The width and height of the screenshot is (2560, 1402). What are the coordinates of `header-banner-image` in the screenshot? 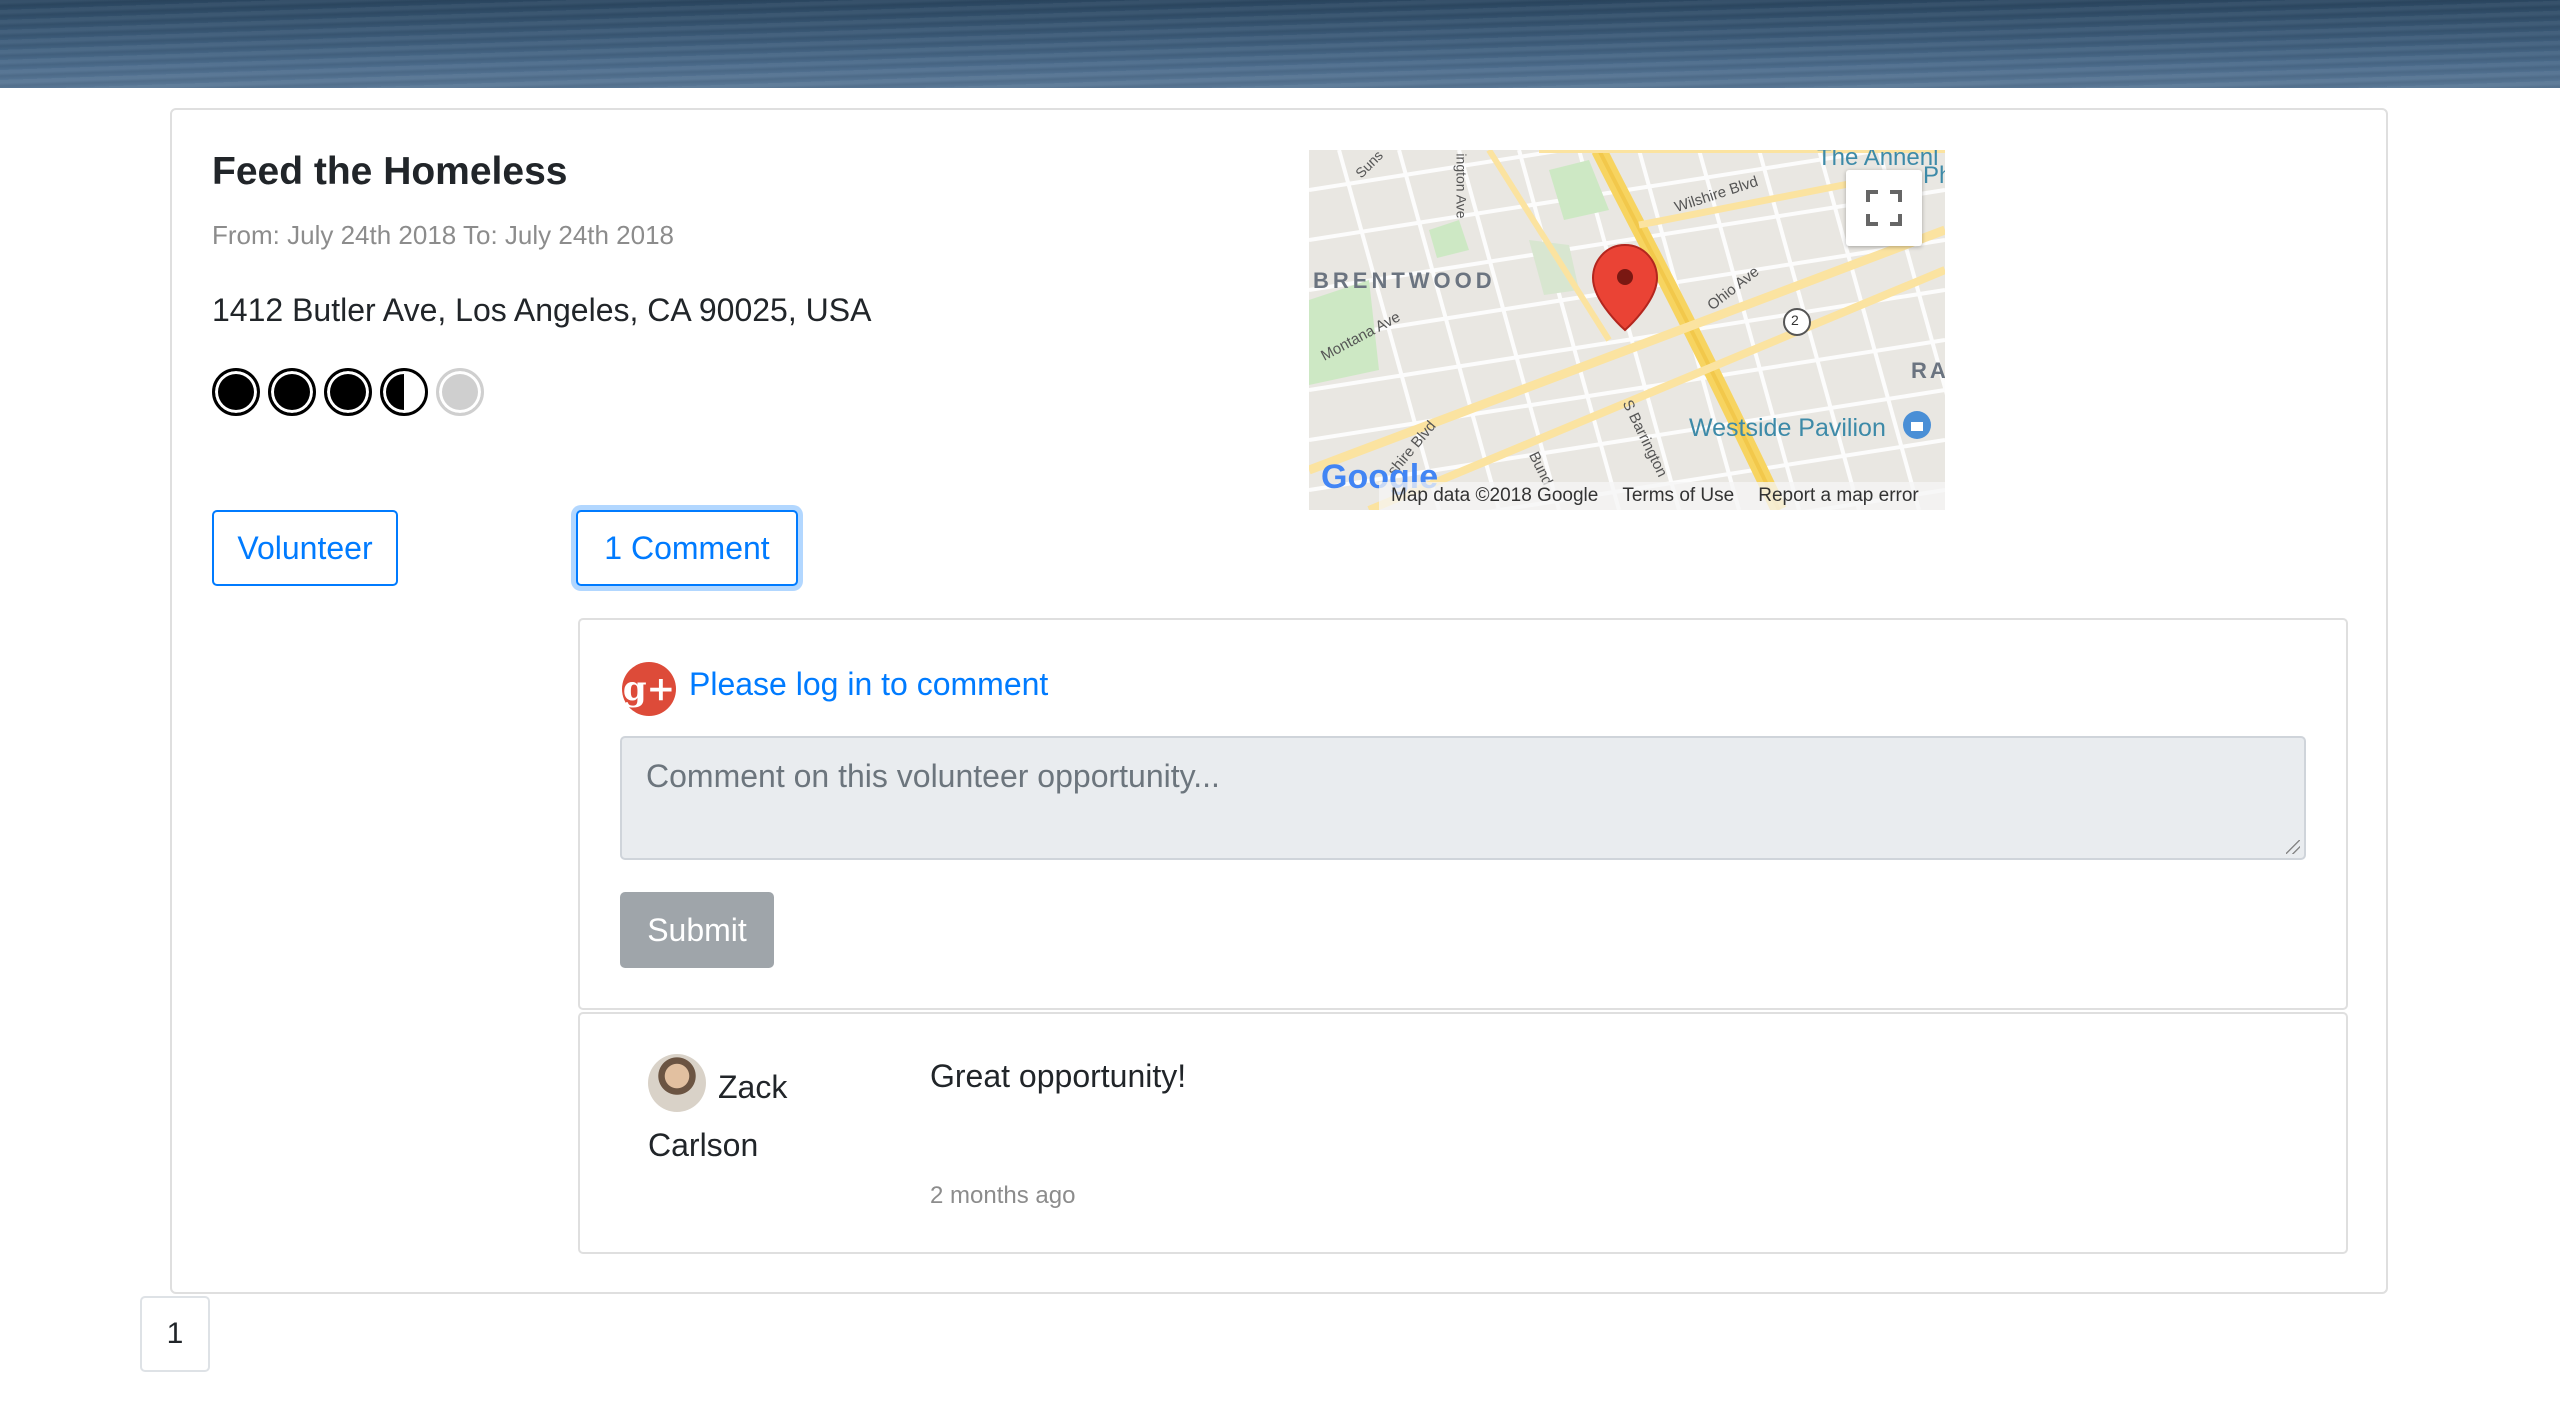 It's located at (1280, 44).